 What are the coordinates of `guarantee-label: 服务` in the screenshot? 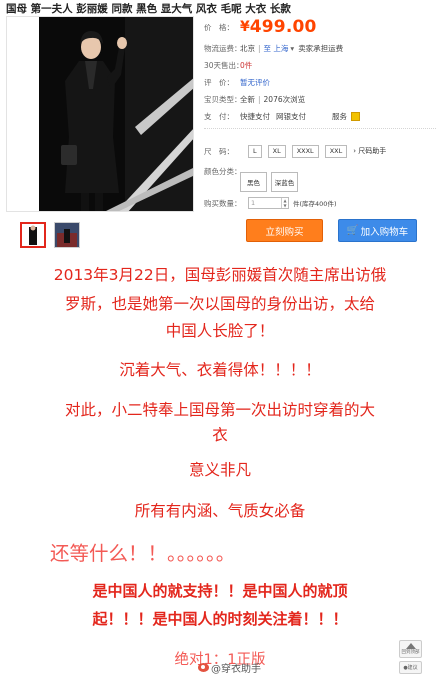 It's located at (339, 116).